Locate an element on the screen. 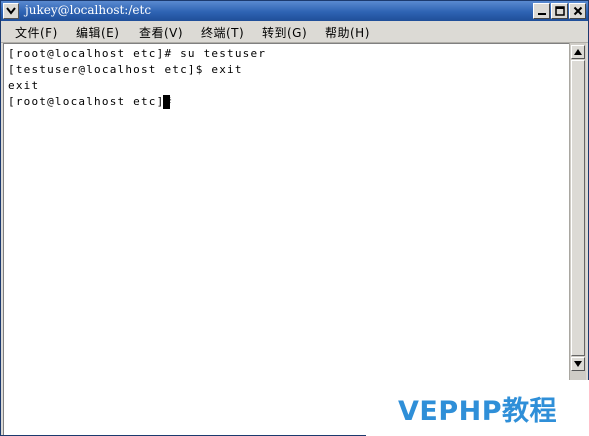 The height and width of the screenshot is (436, 589). menu-file: 文件(F) is located at coordinates (36, 32).